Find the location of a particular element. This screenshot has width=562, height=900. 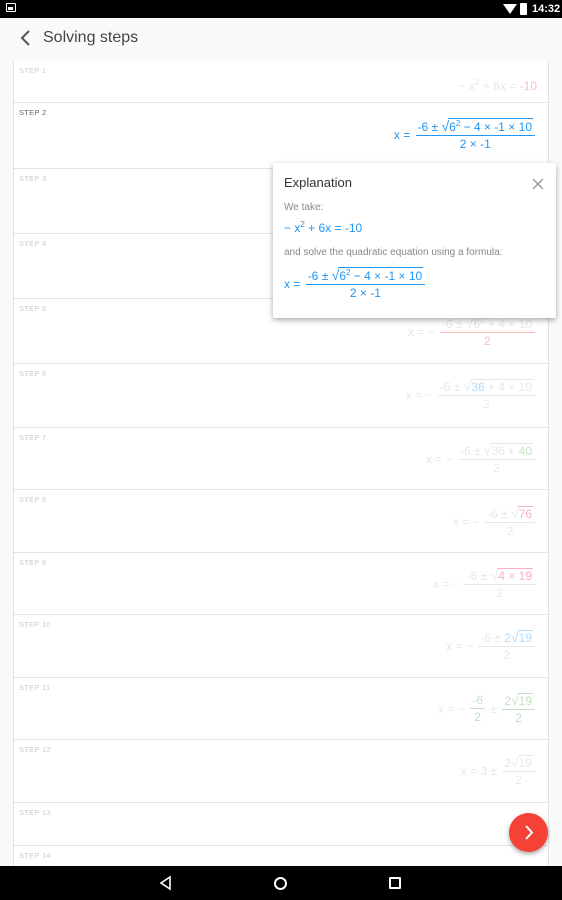

back-button is located at coordinates (26, 38).